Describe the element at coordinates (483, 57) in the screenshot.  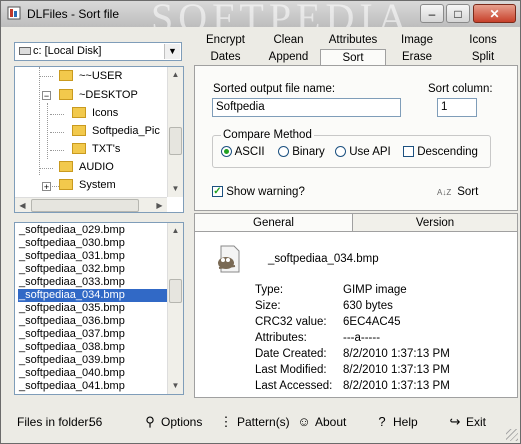
I see `tab-split: Split` at that location.